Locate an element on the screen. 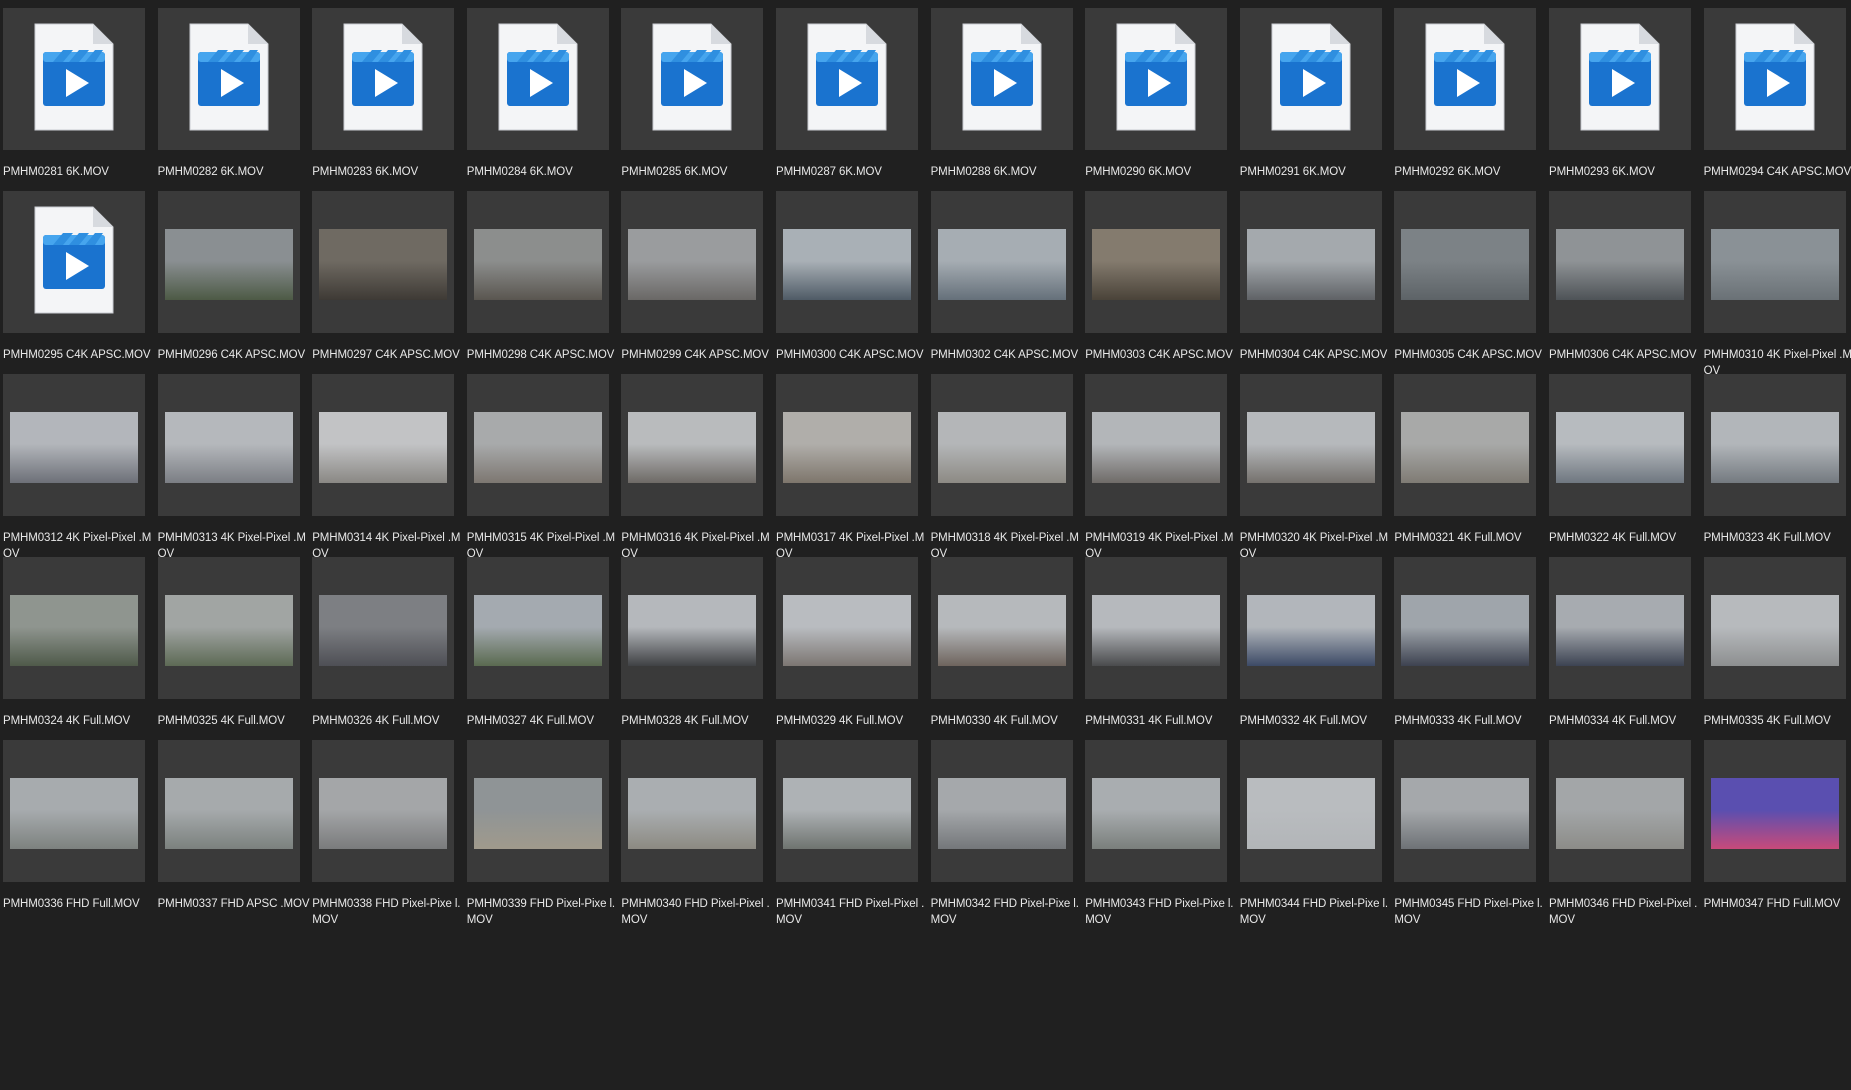  file-item: PMHM0298 C4K APSC.MOV is located at coordinates (539, 287).